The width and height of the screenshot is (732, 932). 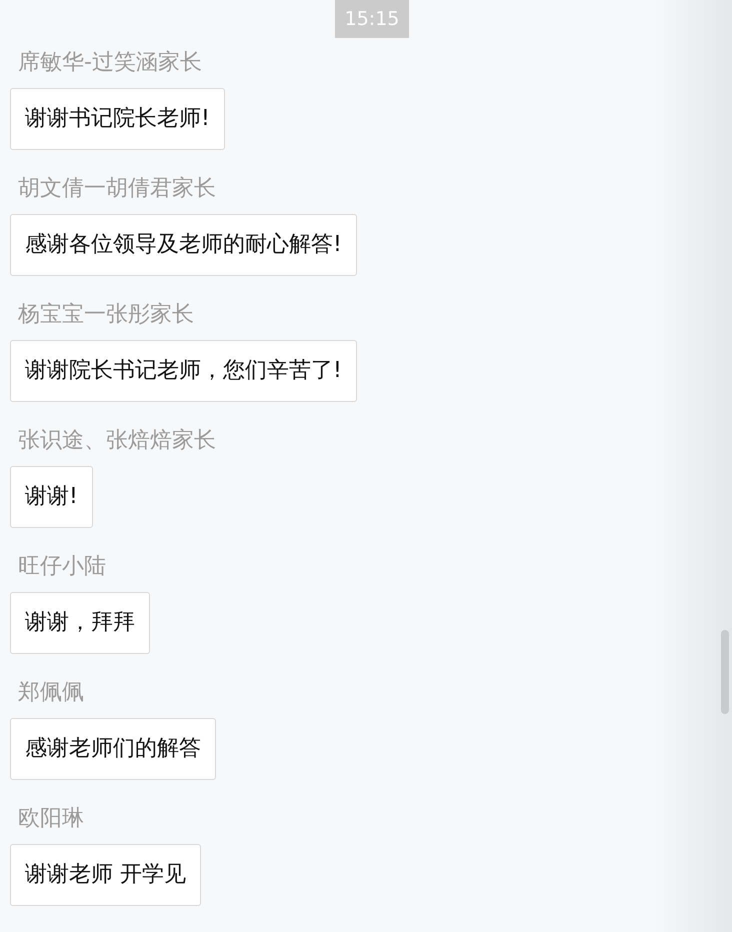 I want to click on message-bubble: 谢谢!, so click(x=51, y=497).